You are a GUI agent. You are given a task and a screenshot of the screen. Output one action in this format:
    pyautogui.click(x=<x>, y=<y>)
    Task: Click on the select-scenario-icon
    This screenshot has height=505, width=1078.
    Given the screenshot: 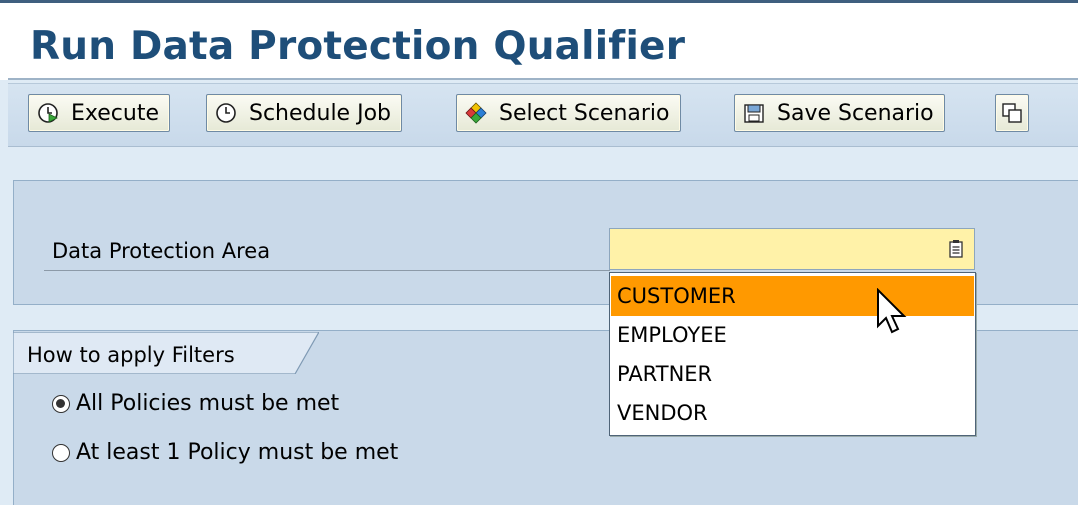 What is the action you would take?
    pyautogui.click(x=476, y=113)
    